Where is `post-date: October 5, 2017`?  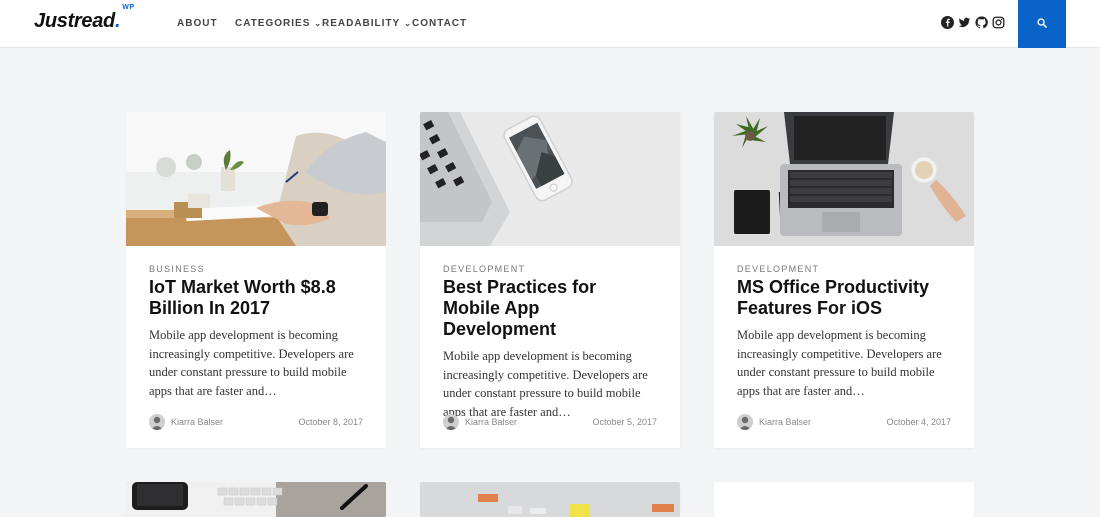
post-date: October 5, 2017 is located at coordinates (624, 422).